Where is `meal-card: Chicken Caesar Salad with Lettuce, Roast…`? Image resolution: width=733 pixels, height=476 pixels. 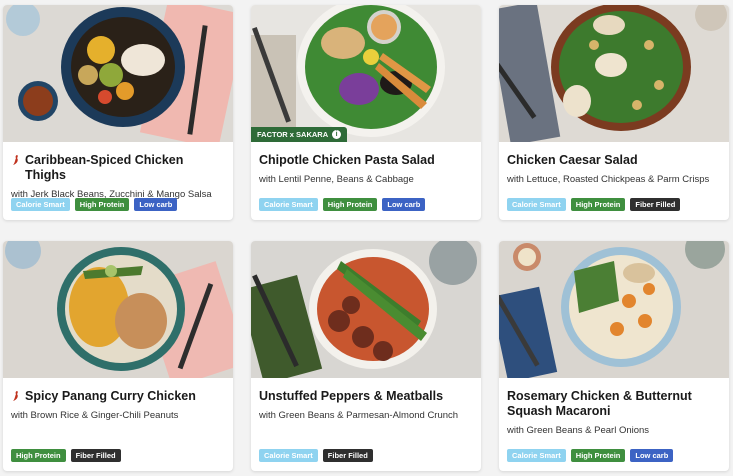 meal-card: Chicken Caesar Salad with Lettuce, Roast… is located at coordinates (614, 112).